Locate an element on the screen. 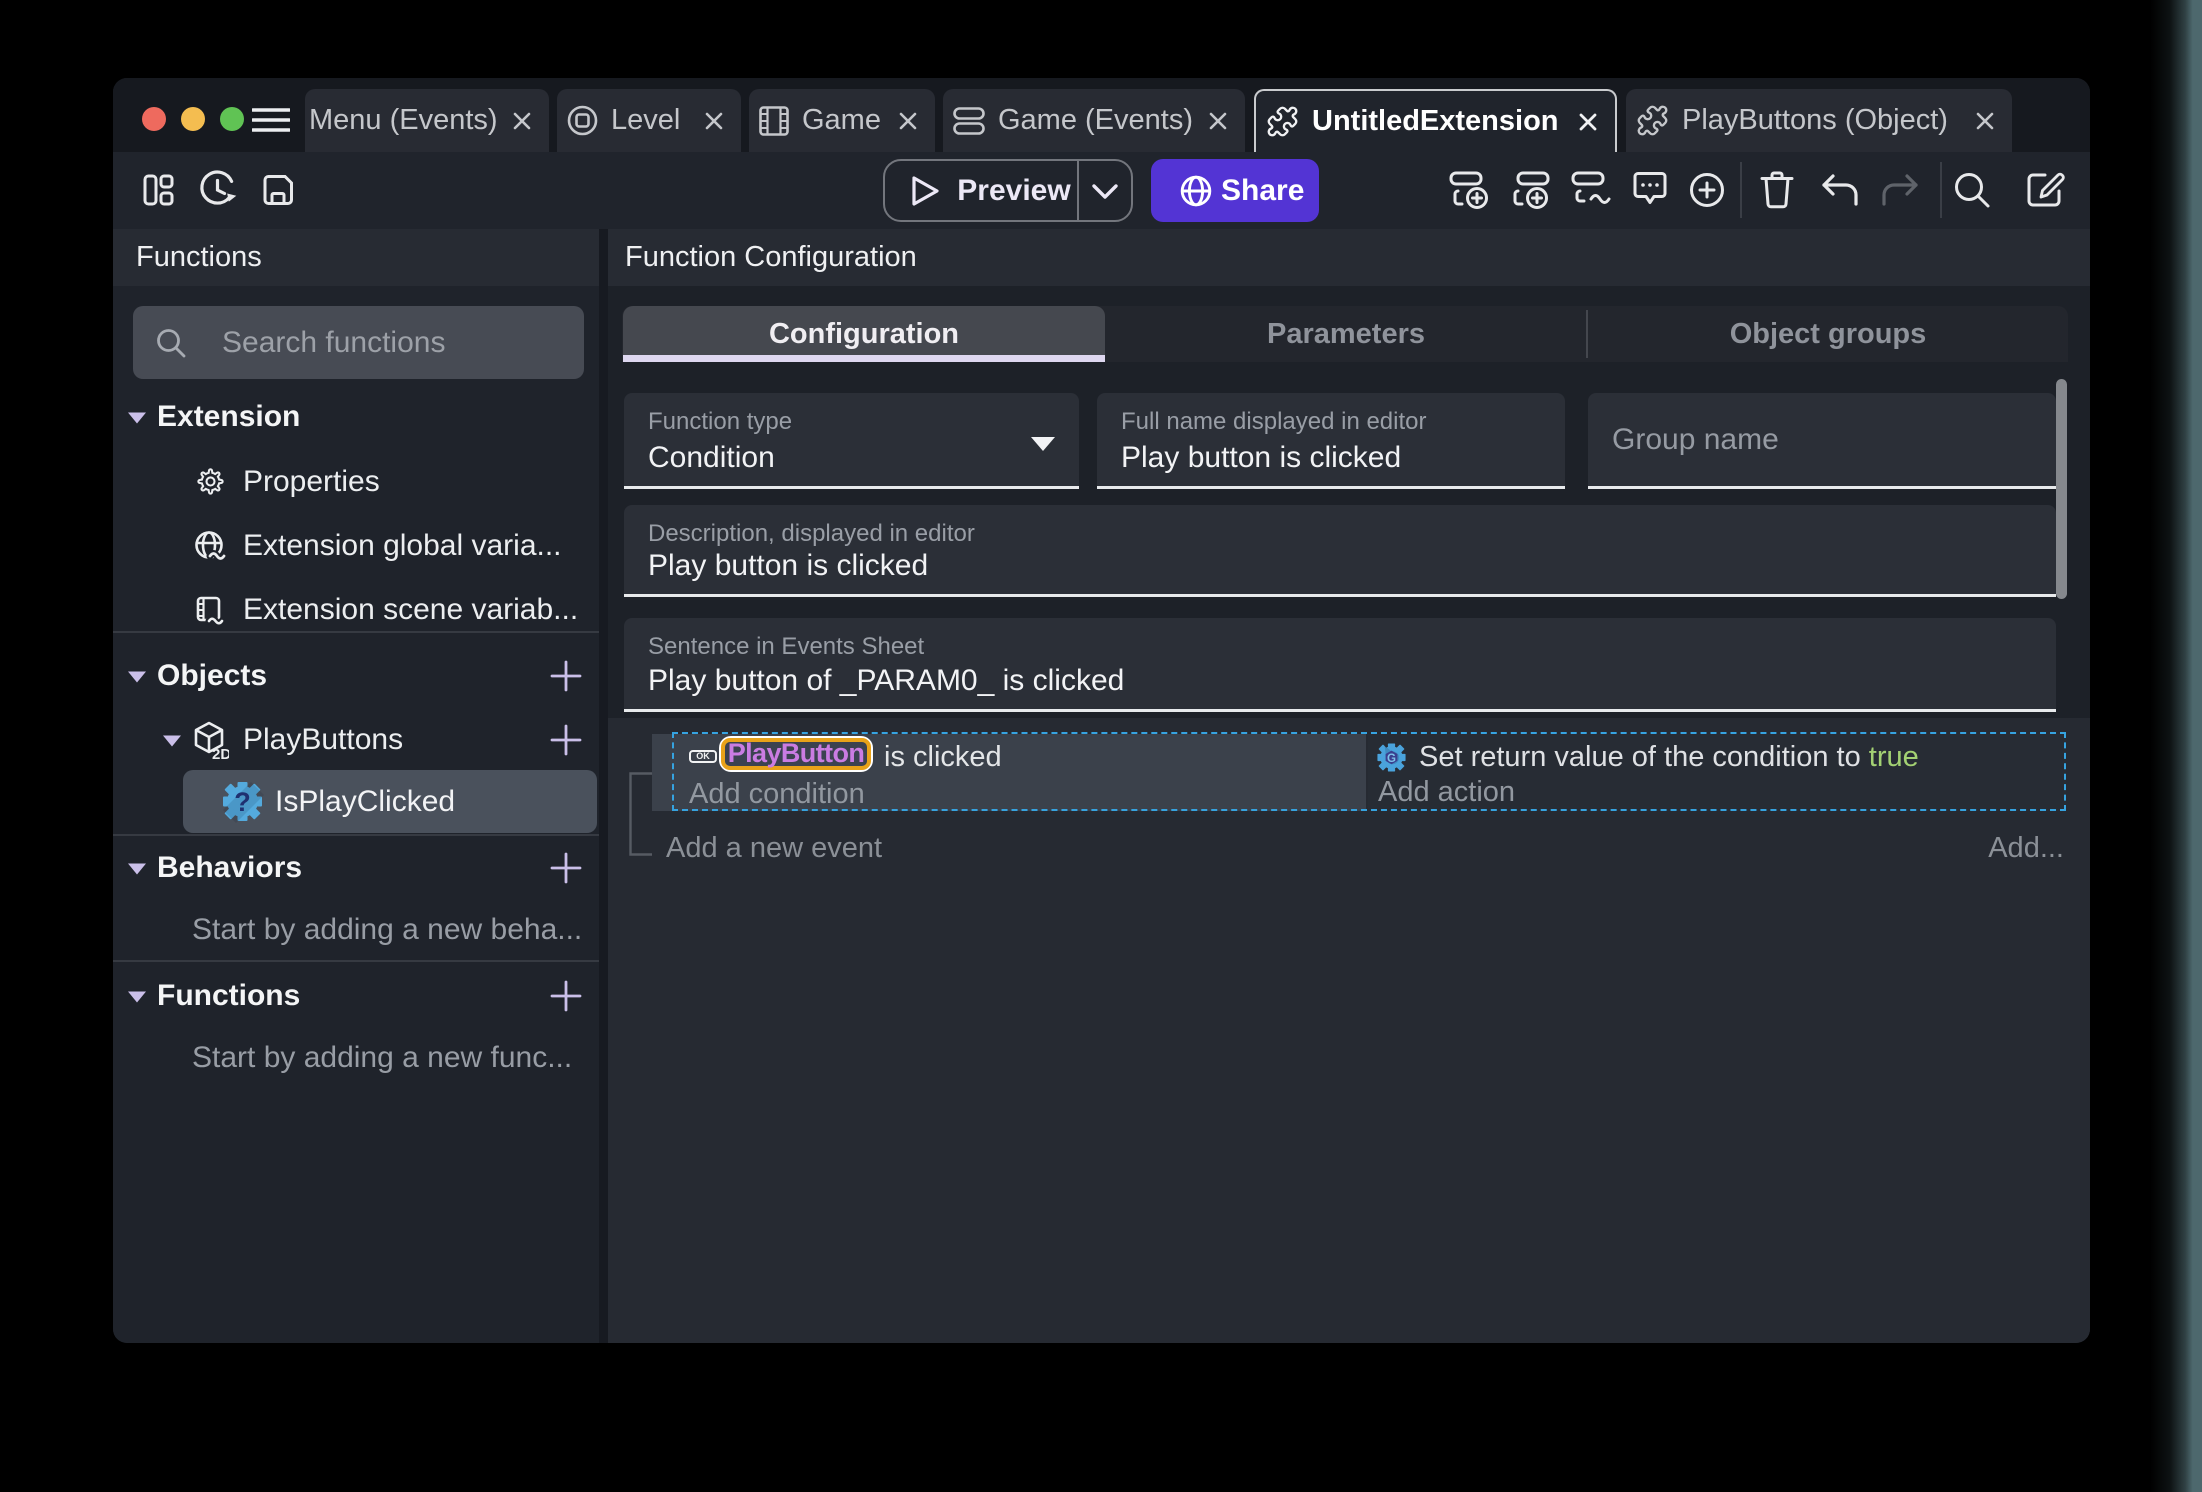 This screenshot has height=1492, width=2202. svg-text: 2D is located at coordinates (220, 752).